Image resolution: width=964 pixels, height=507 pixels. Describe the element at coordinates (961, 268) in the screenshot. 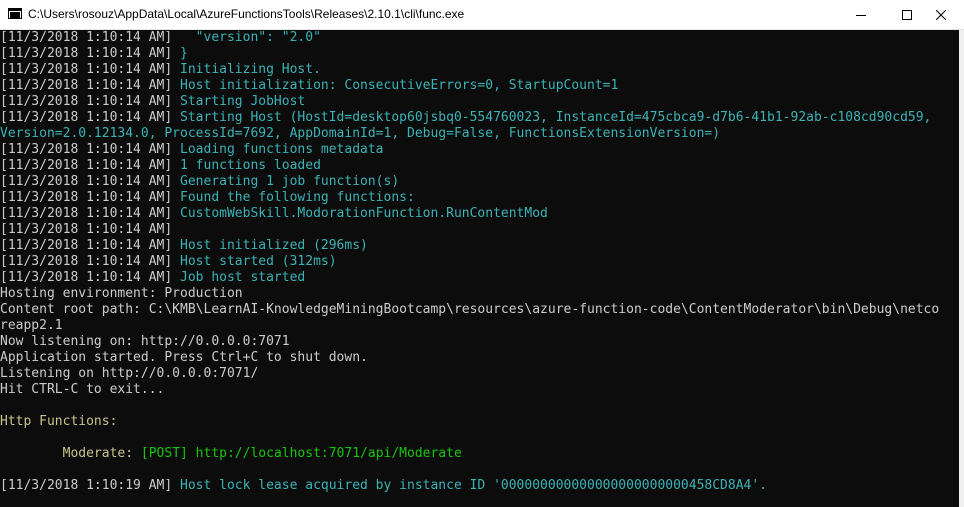

I see `vertical-scrollbar` at that location.